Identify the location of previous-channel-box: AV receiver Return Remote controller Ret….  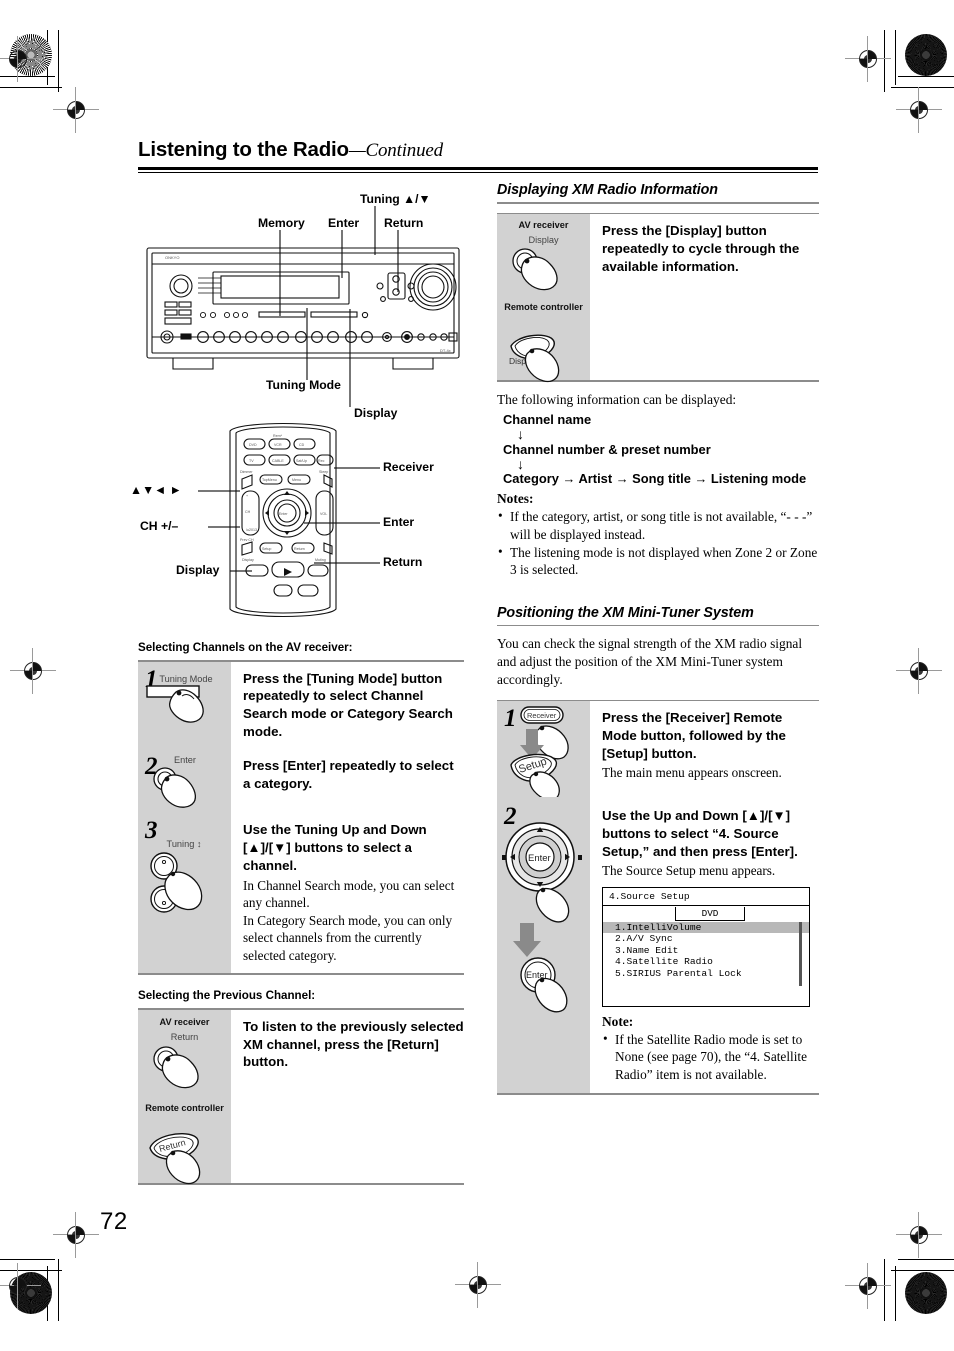
(301, 1096).